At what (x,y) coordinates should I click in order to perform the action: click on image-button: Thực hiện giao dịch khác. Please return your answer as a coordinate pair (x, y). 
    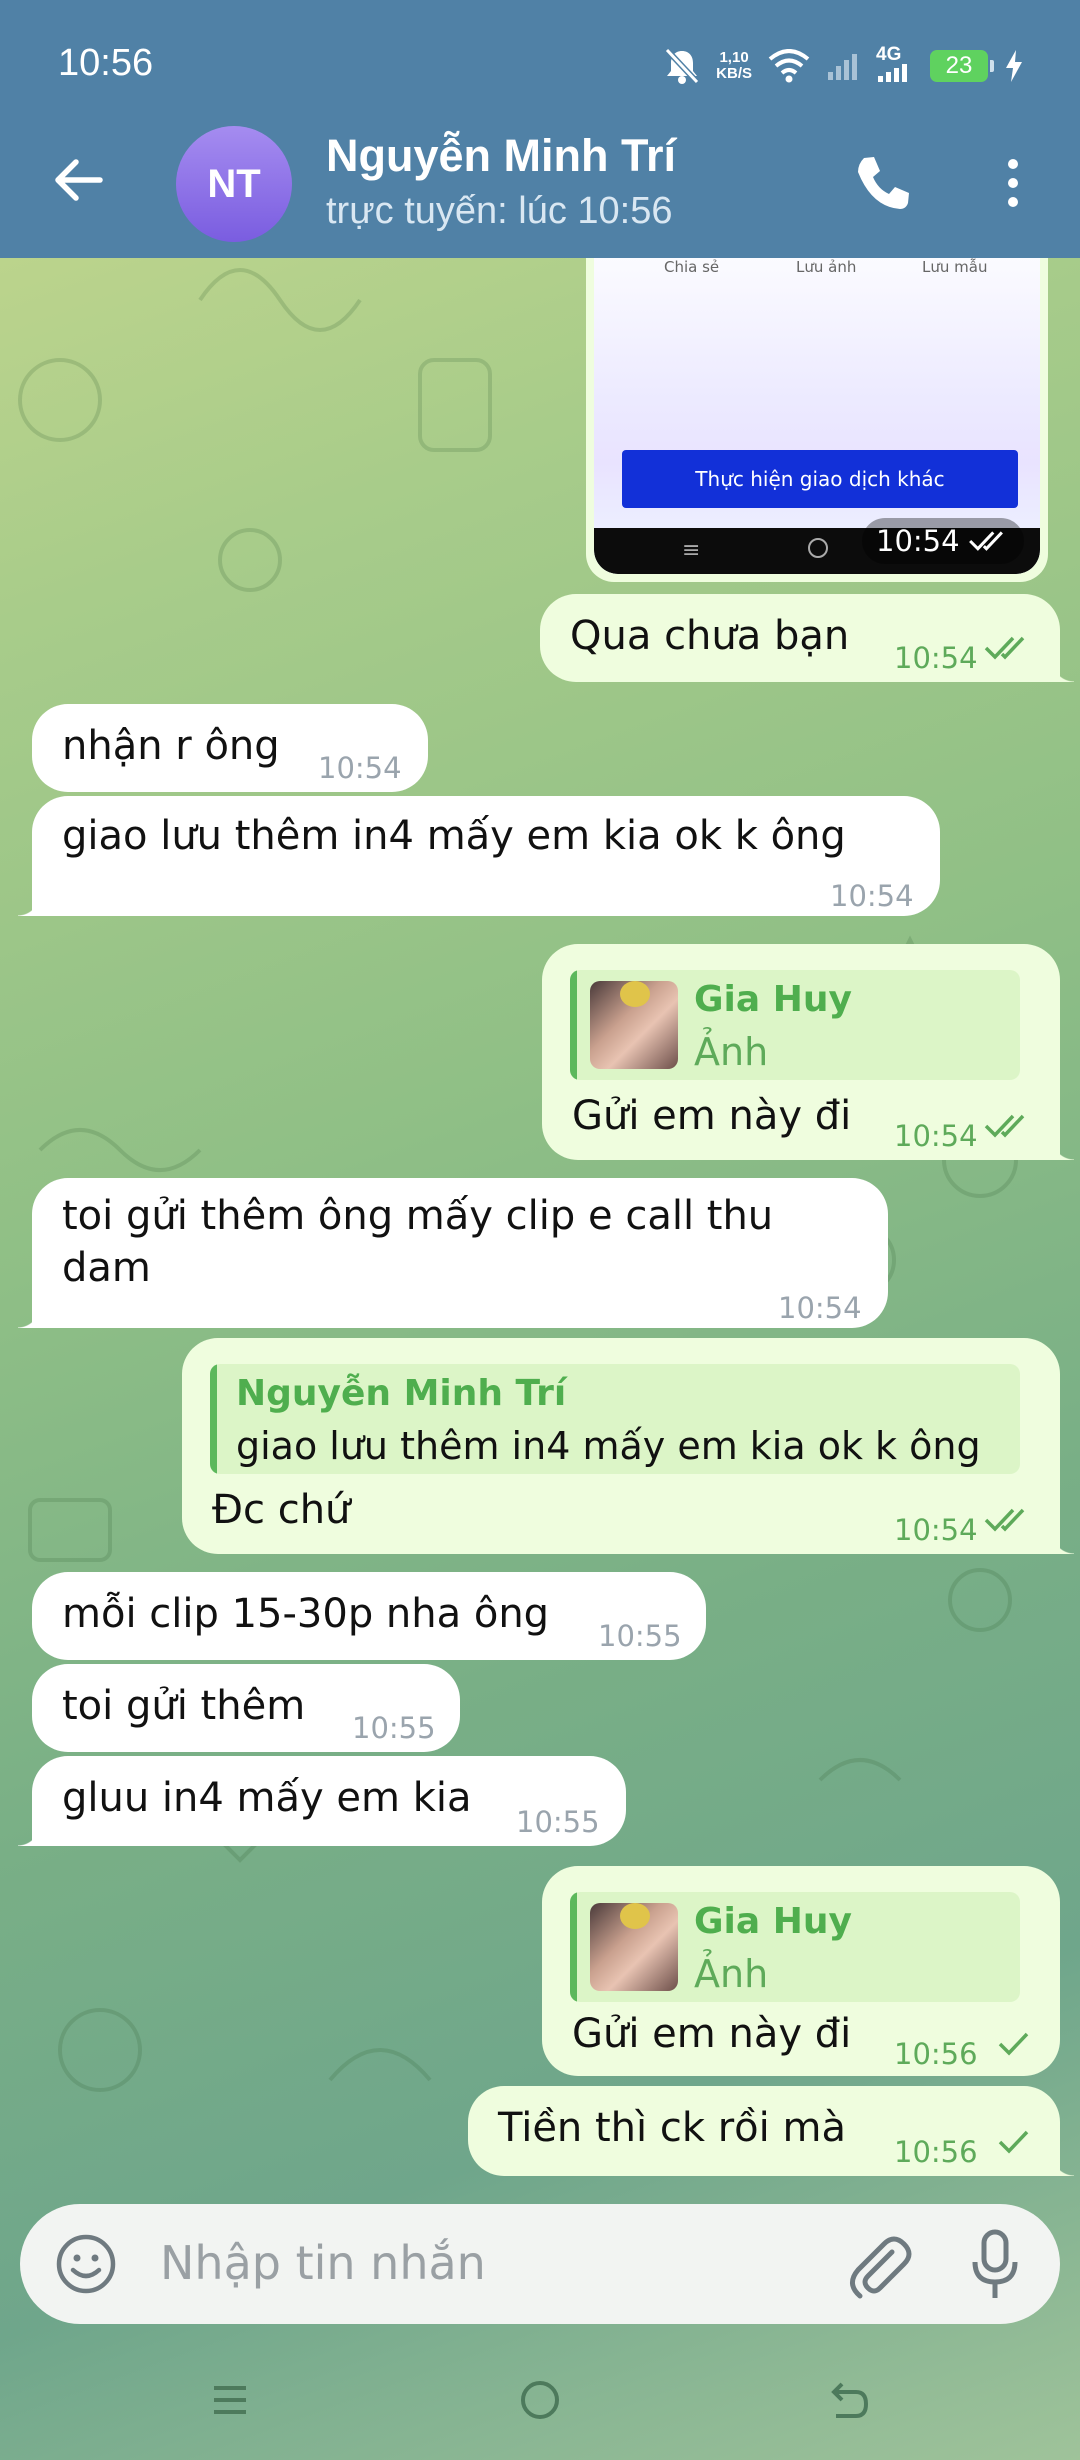
    Looking at the image, I should click on (820, 479).